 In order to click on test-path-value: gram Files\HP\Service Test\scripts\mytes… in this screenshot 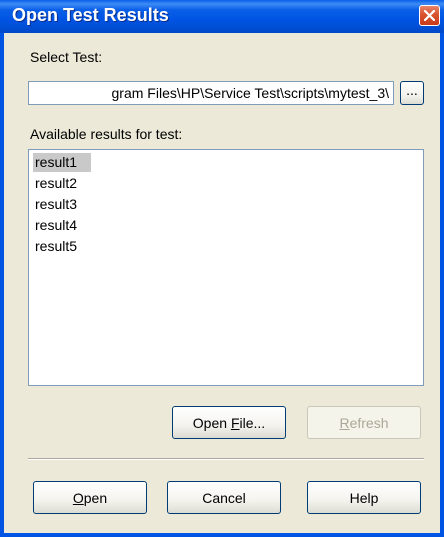, I will do `click(250, 93)`.